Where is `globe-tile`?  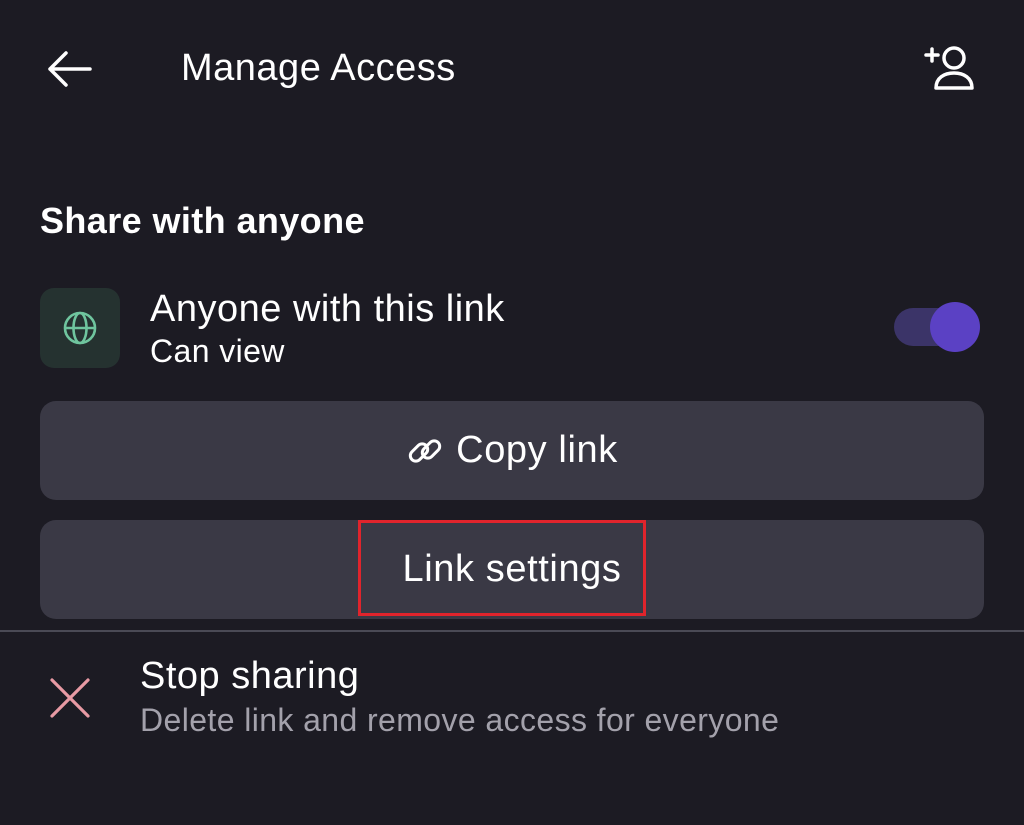 globe-tile is located at coordinates (80, 328).